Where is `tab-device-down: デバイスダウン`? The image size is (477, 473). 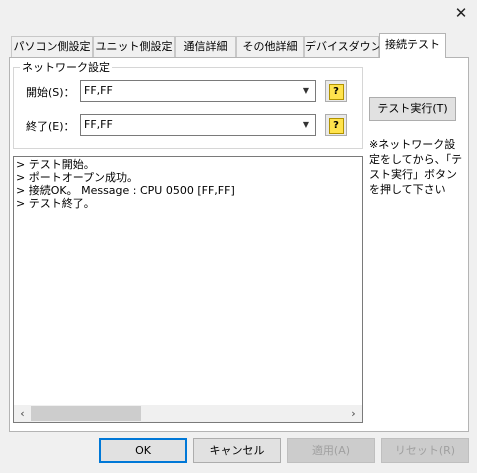
tab-device-down: デバイスダウン is located at coordinates (343, 46).